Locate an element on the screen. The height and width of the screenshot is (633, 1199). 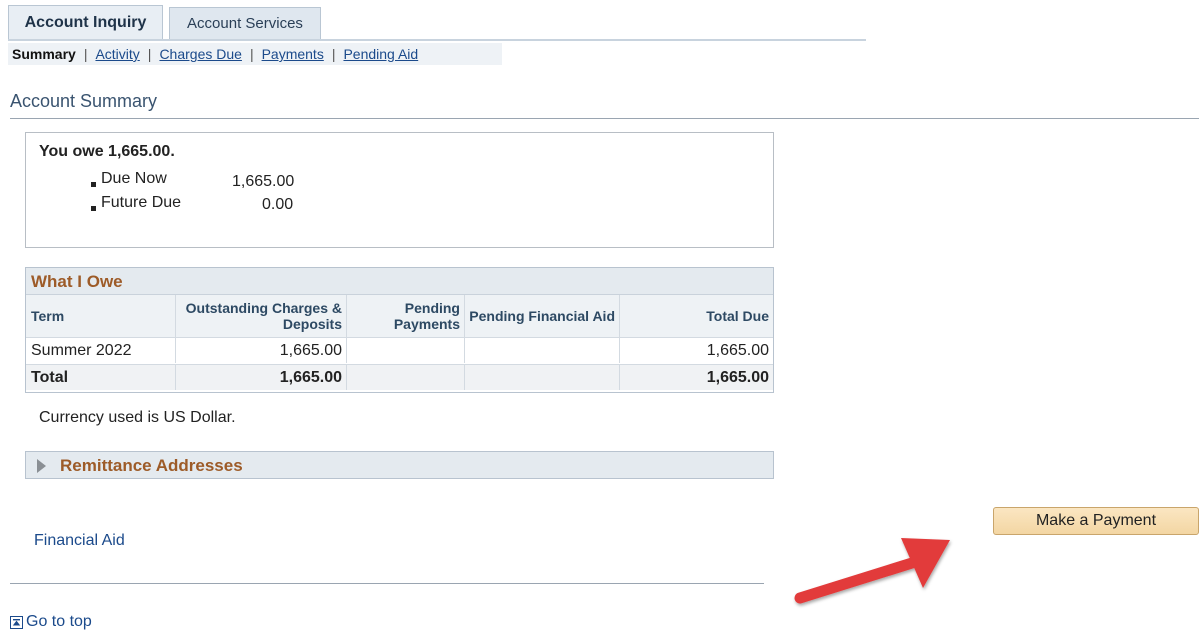
table-cell-term: Summer 2022 is located at coordinates (101, 350).